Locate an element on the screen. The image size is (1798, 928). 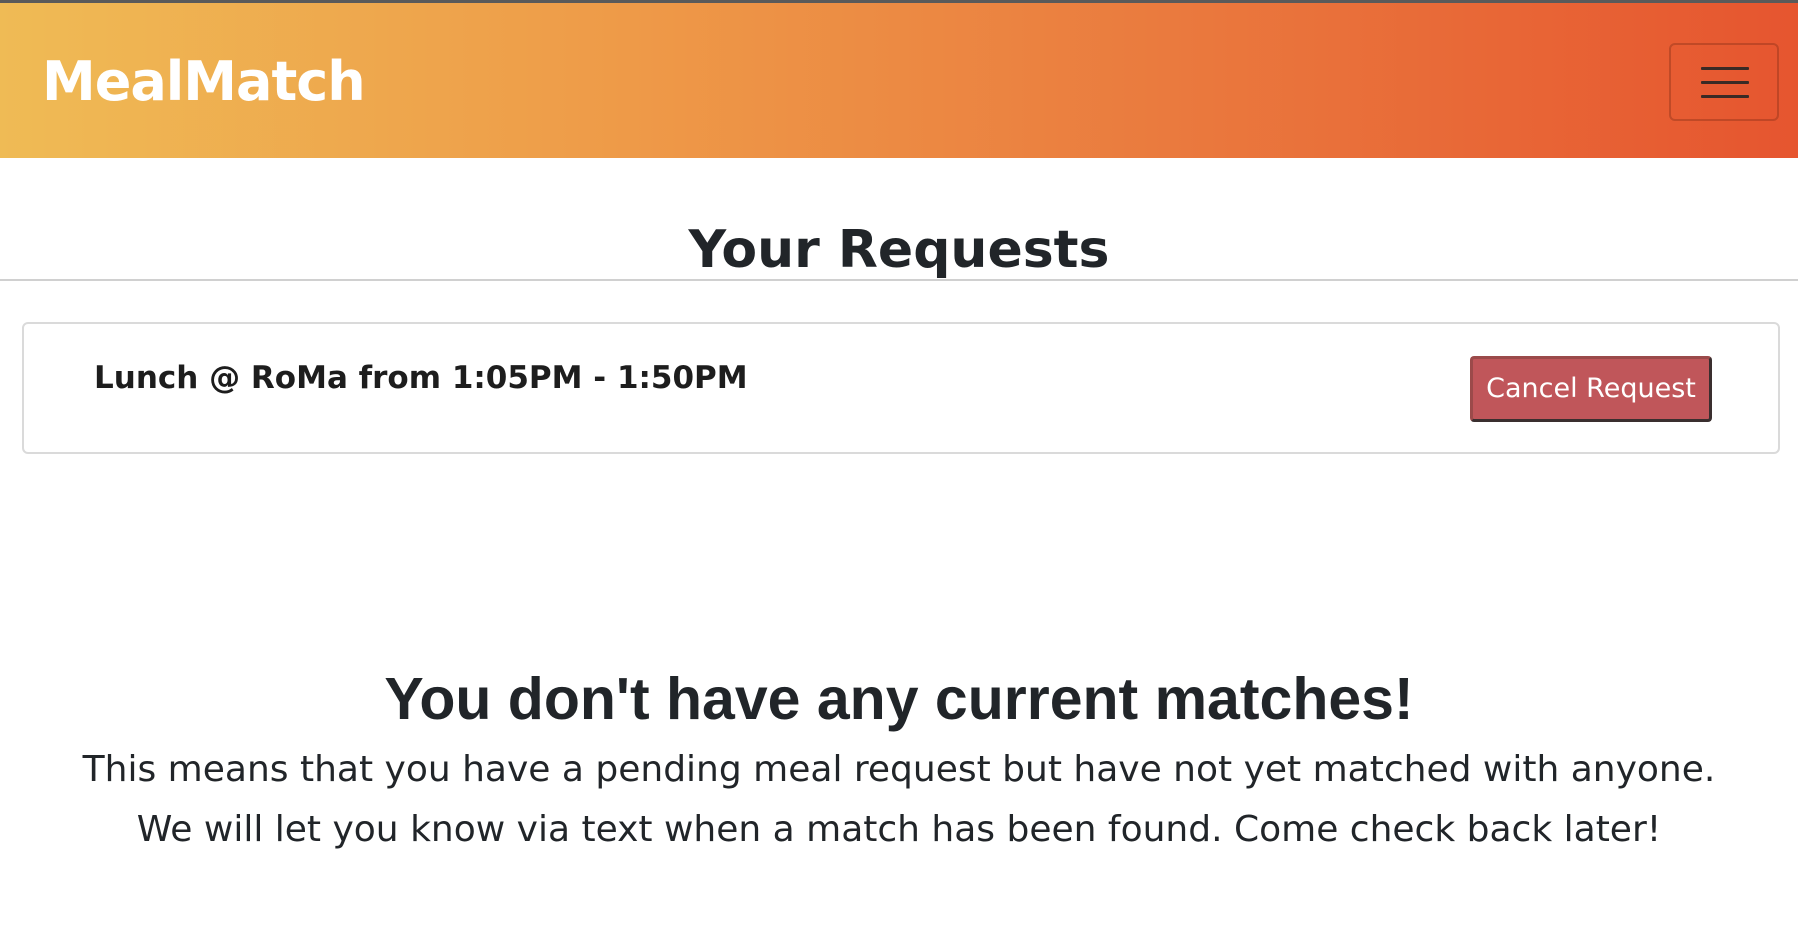
page-title: Your Requests is located at coordinates (899, 249).